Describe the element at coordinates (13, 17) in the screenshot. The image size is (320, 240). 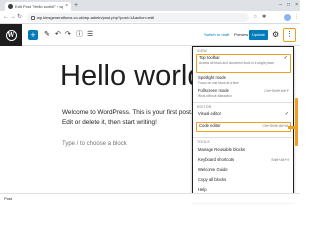
I see `forward-icon: →` at that location.